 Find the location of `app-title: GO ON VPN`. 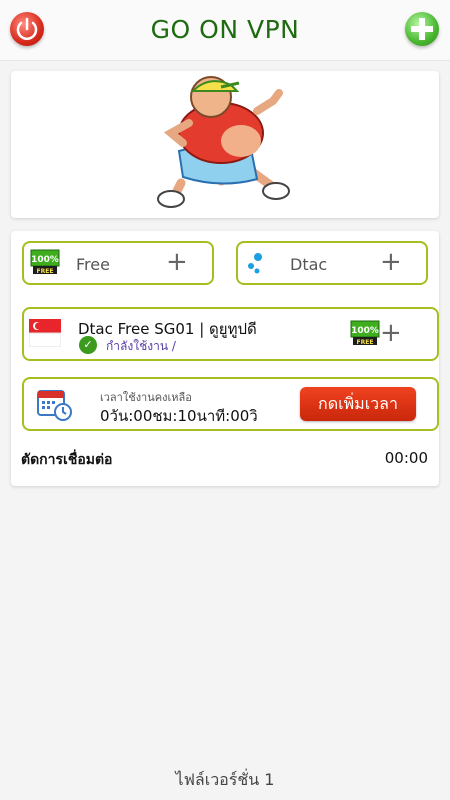

app-title: GO ON VPN is located at coordinates (225, 29).